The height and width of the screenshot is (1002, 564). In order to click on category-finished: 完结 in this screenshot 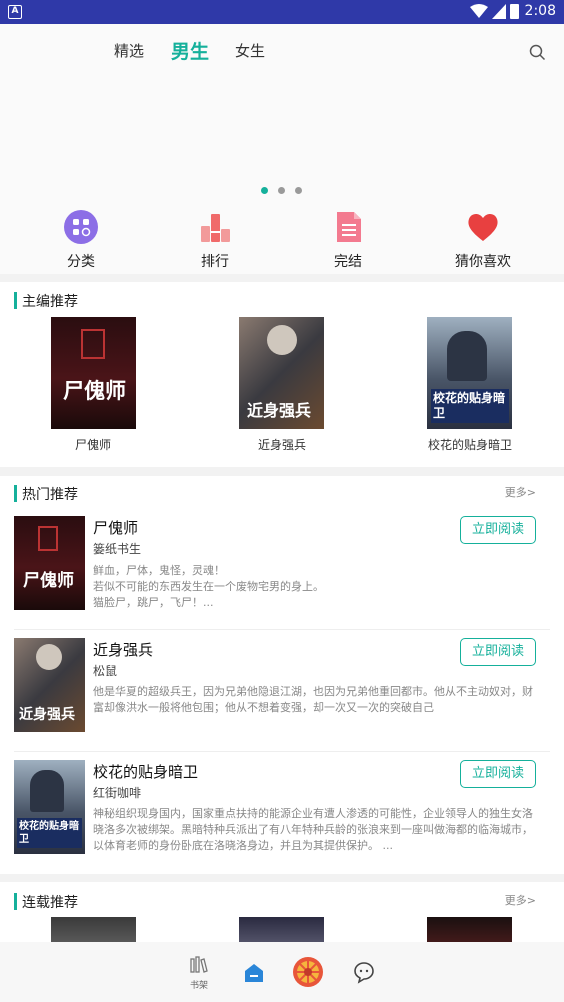, I will do `click(348, 240)`.